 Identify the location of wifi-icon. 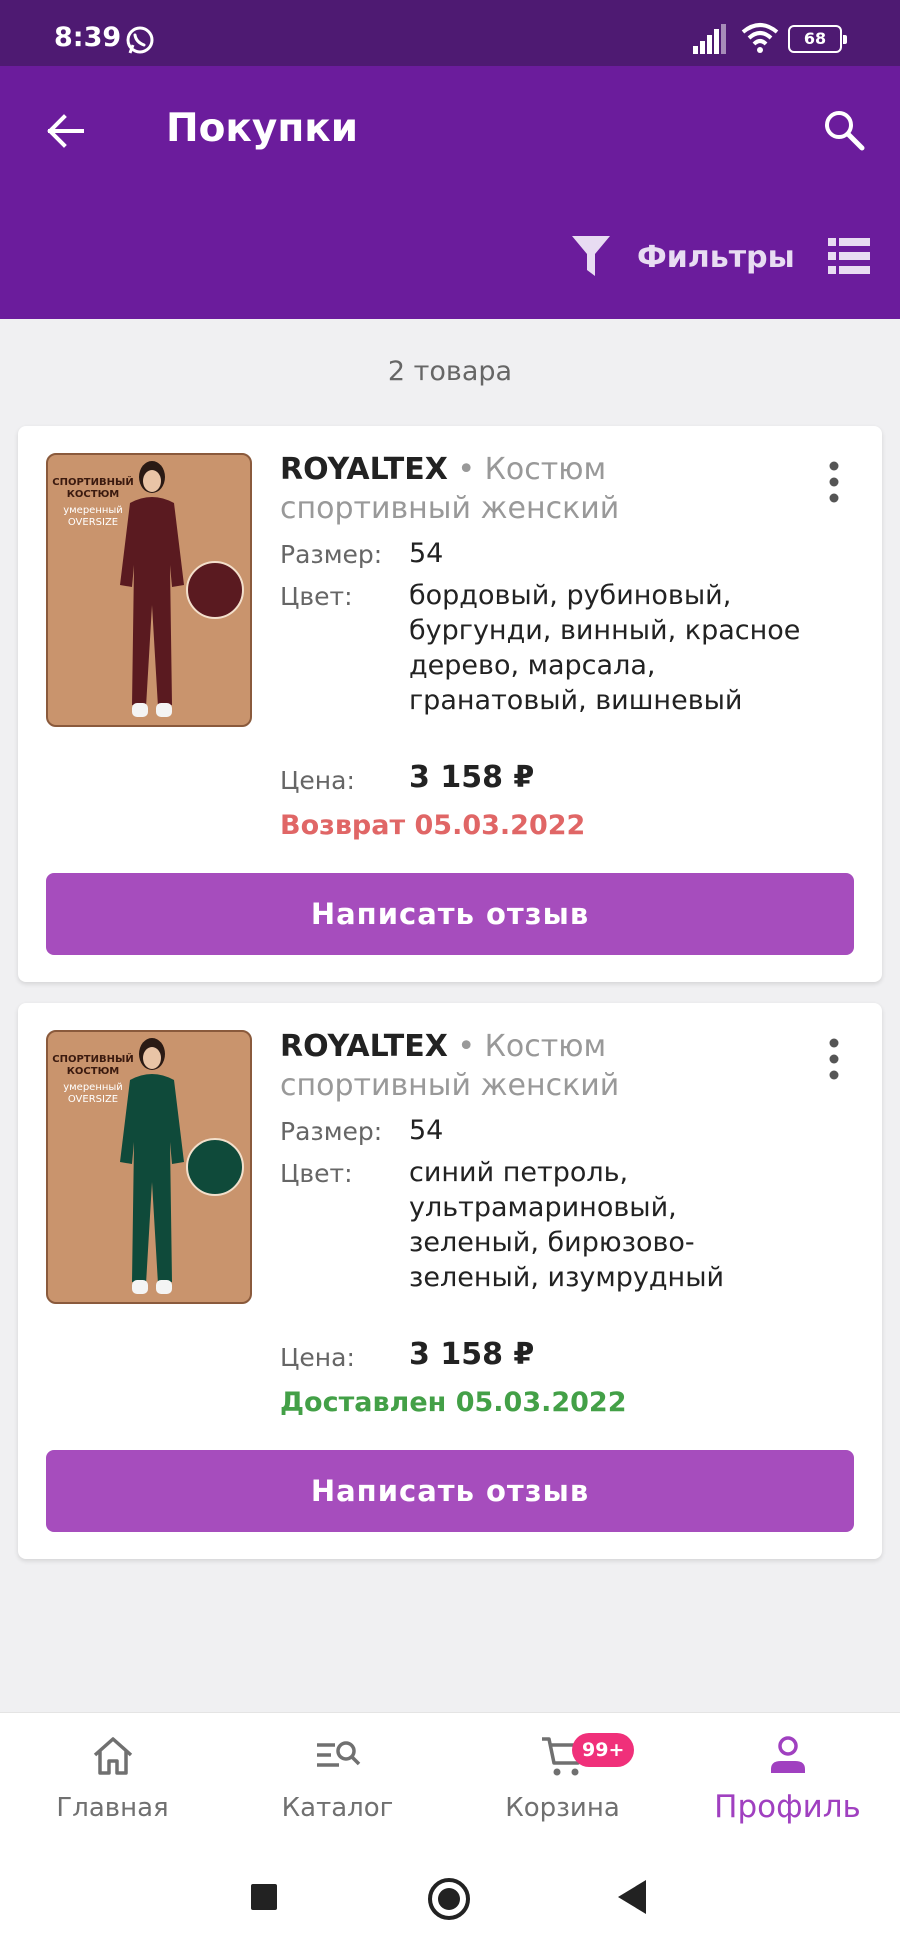
(760, 38).